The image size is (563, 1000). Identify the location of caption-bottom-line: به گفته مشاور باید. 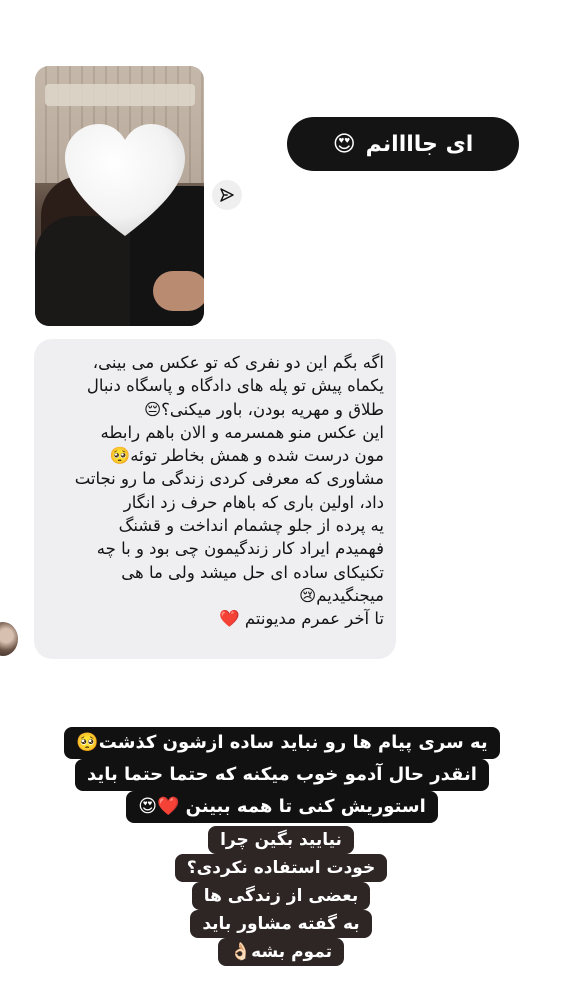
(281, 924).